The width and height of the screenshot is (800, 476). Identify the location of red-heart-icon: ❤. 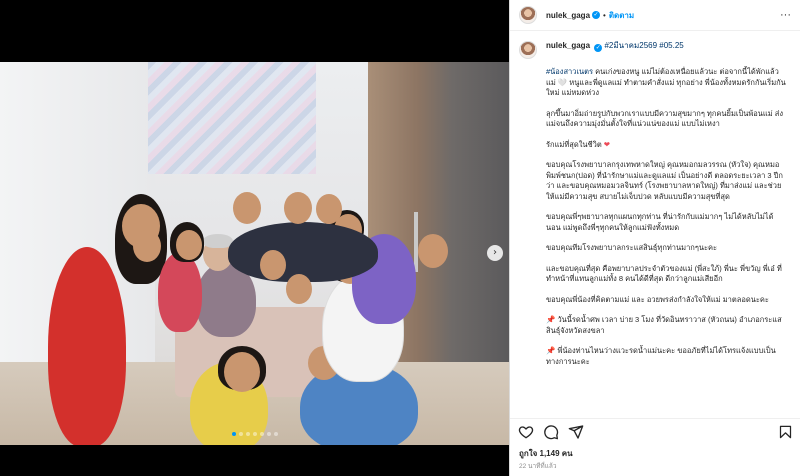
(607, 144).